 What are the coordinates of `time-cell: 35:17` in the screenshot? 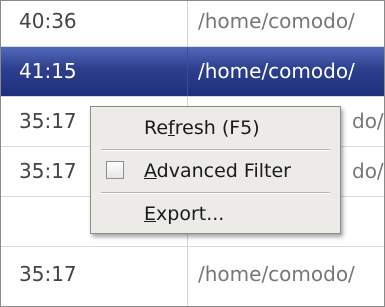 It's located at (94, 276).